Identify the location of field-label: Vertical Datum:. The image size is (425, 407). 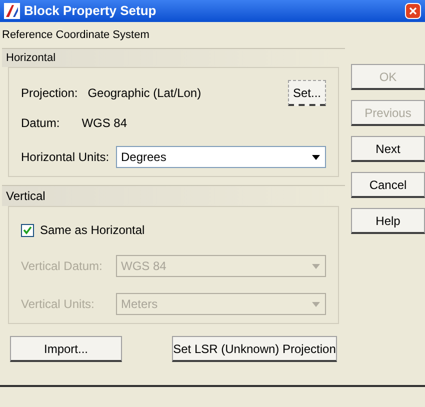
(61, 266).